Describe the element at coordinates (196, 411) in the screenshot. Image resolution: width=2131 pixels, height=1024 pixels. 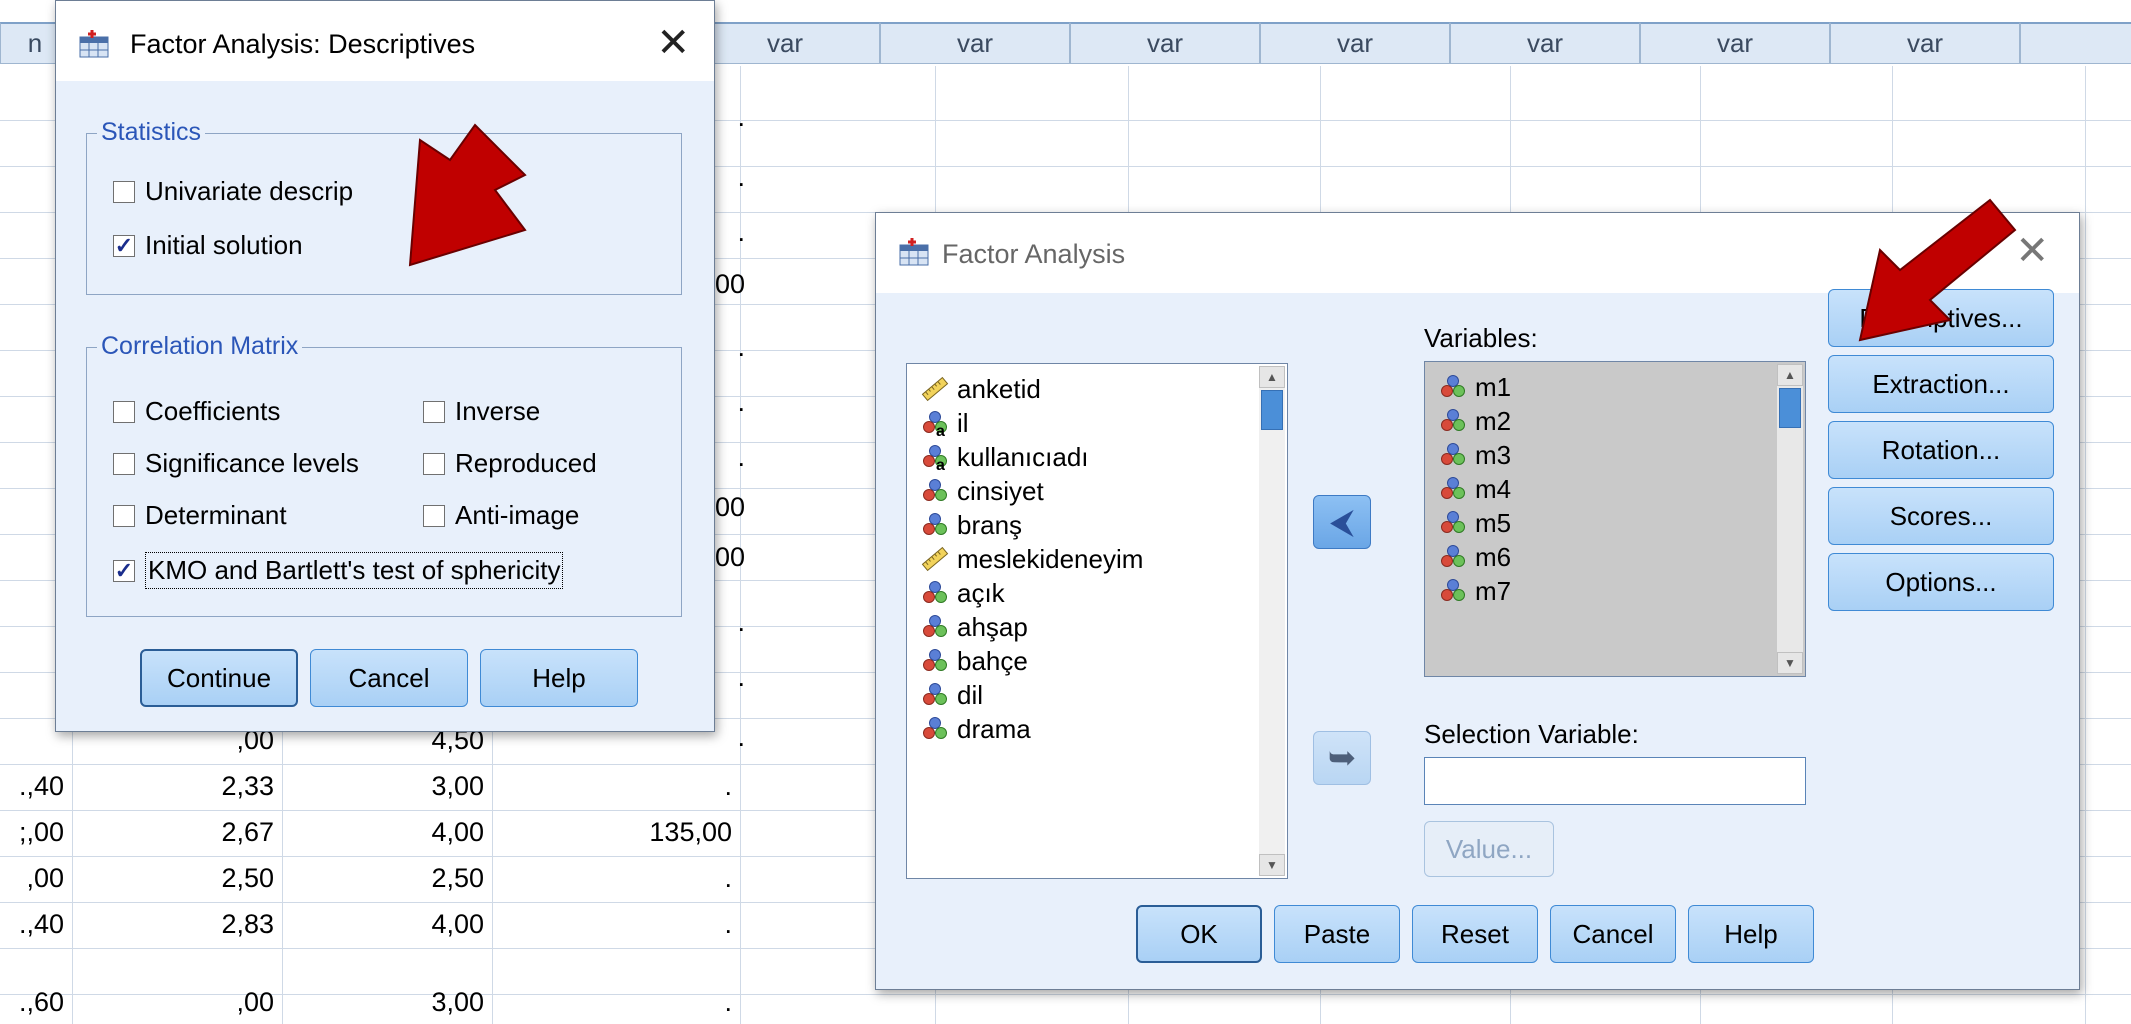
I see `coefficients-checkbox-row: Coefficients` at that location.